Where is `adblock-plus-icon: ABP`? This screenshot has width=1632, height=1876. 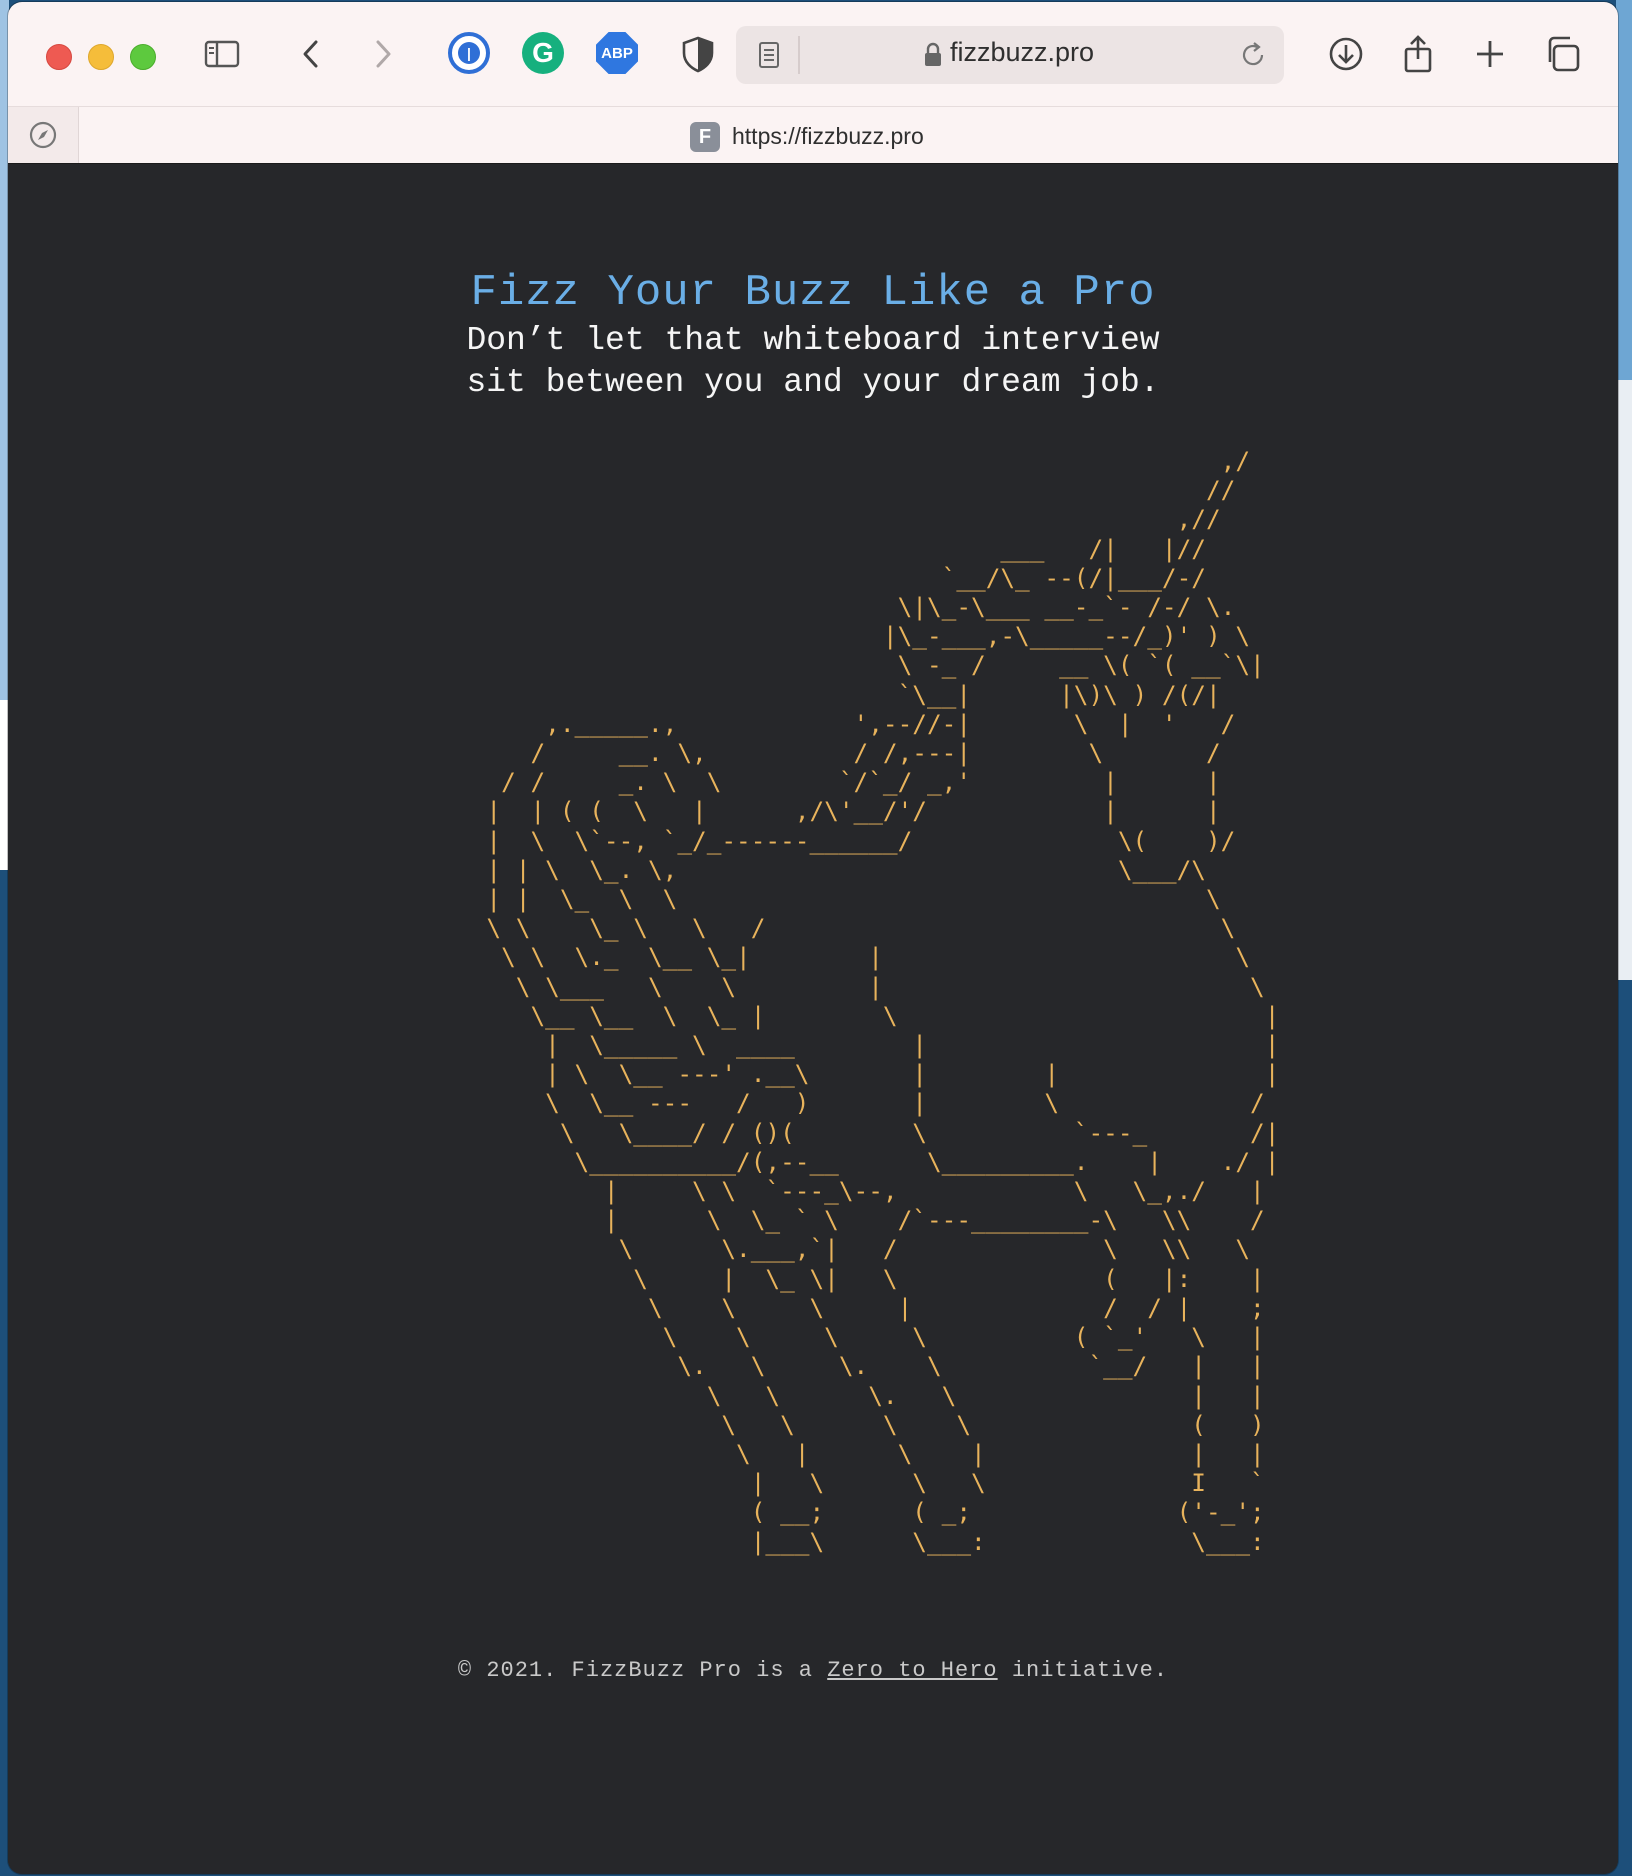 adblock-plus-icon: ABP is located at coordinates (617, 53).